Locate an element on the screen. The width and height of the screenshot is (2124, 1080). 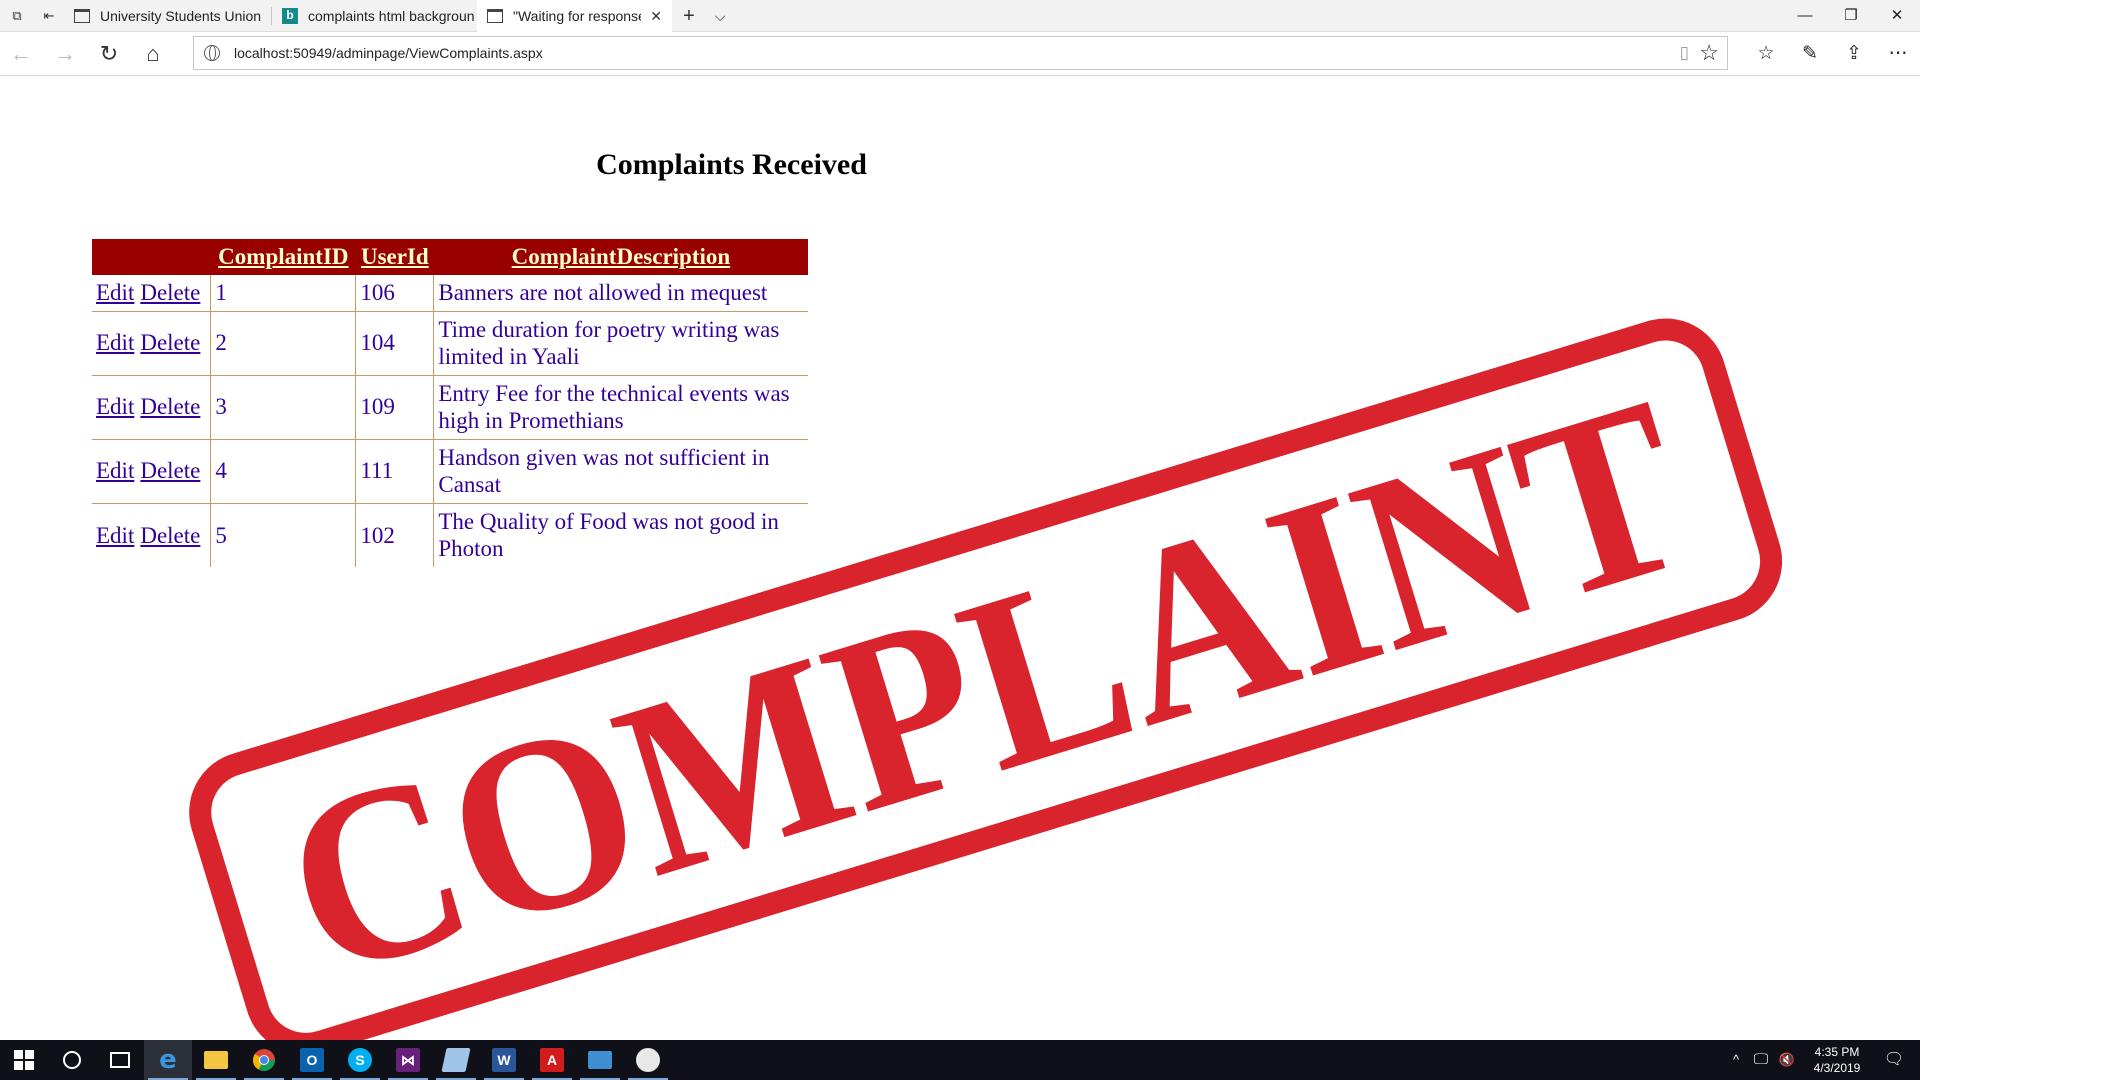
control-panel-taskbar-button is located at coordinates (600, 1060).